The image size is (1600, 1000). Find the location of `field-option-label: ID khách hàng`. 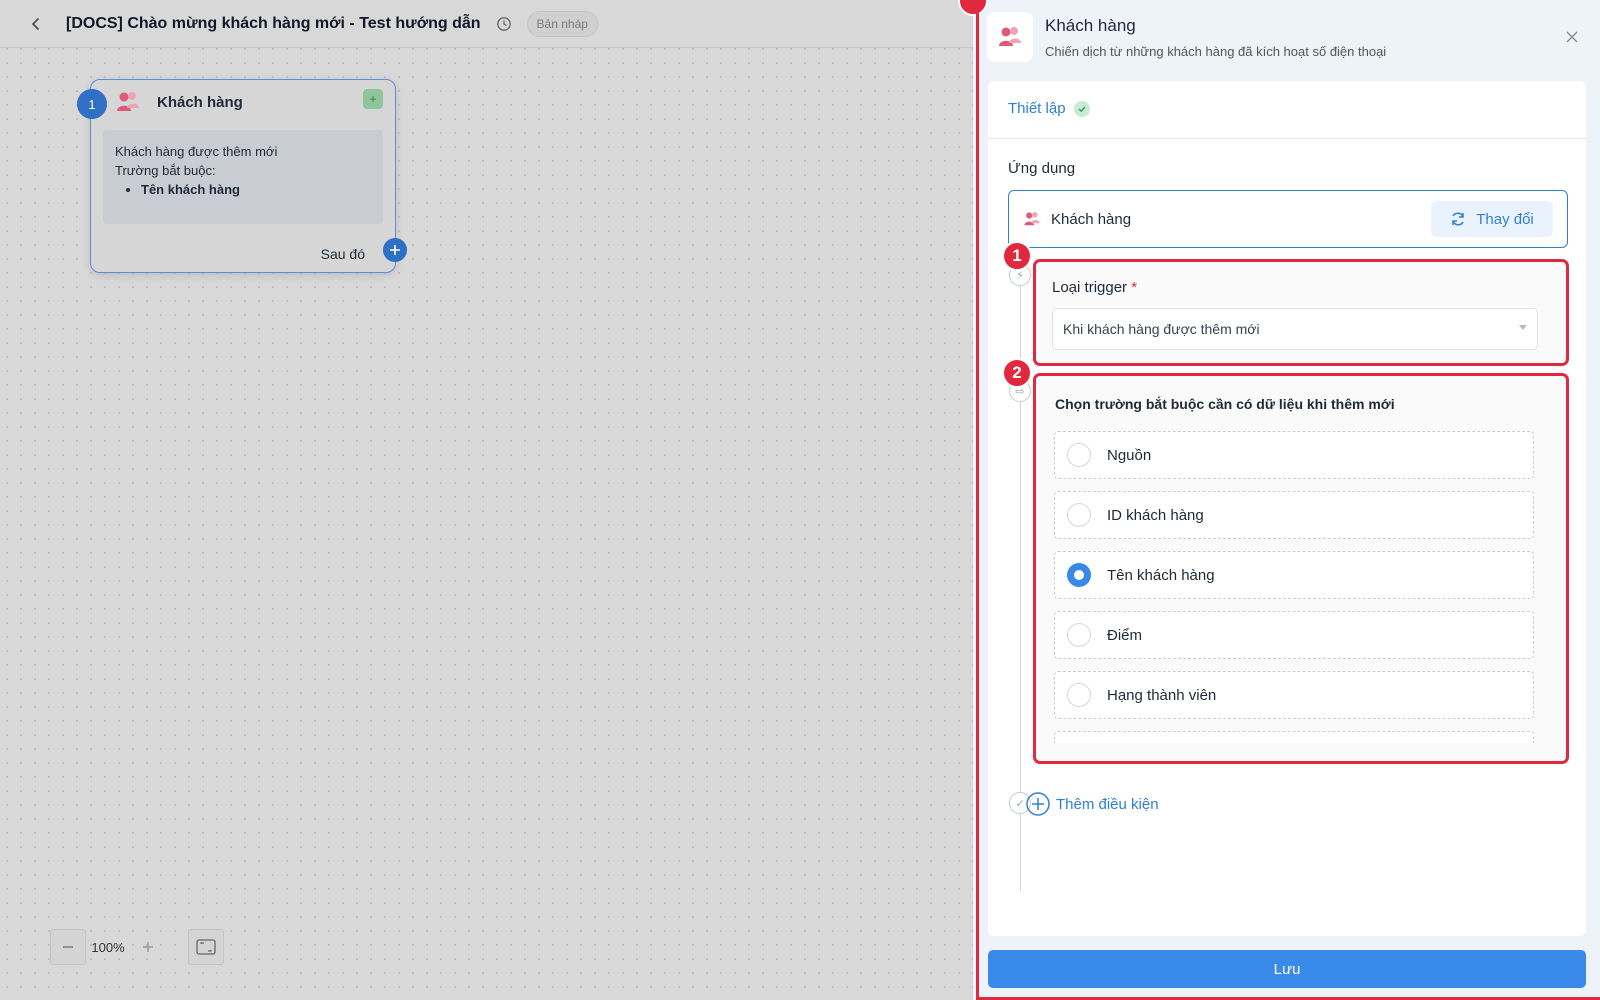

field-option-label: ID khách hàng is located at coordinates (1155, 515).